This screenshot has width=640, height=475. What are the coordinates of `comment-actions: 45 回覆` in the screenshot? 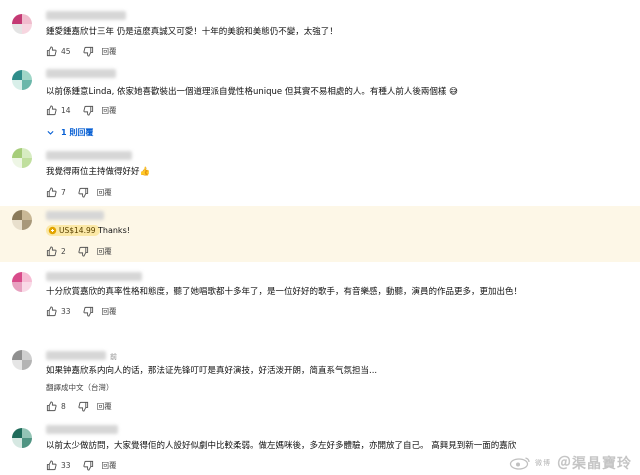 It's located at (81, 51).